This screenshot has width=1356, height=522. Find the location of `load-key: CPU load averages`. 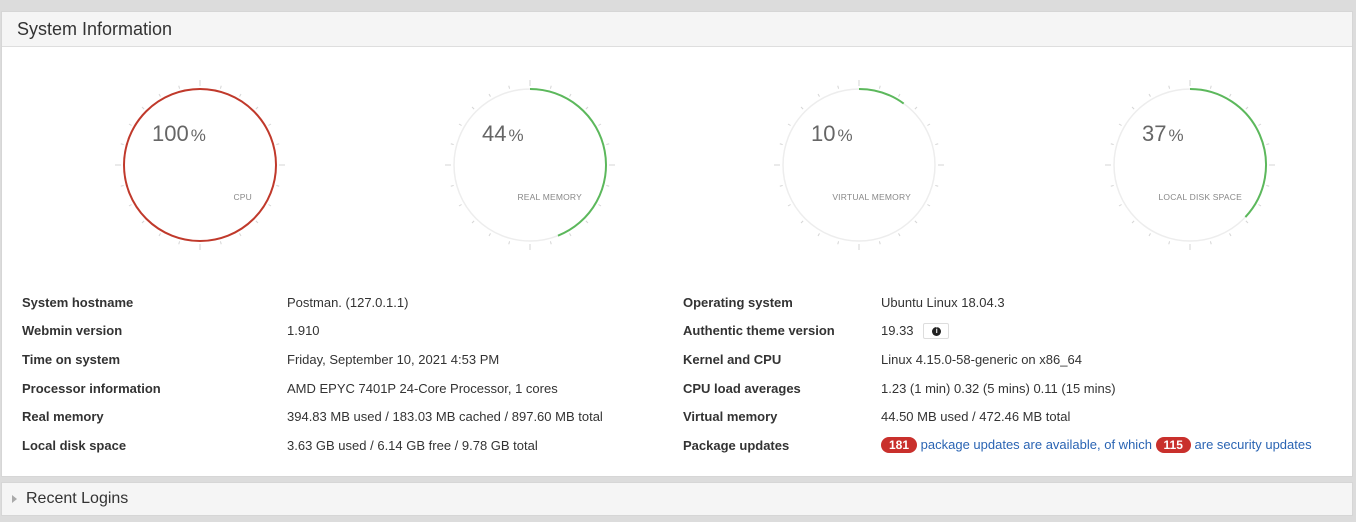

load-key: CPU load averages is located at coordinates (742, 388).